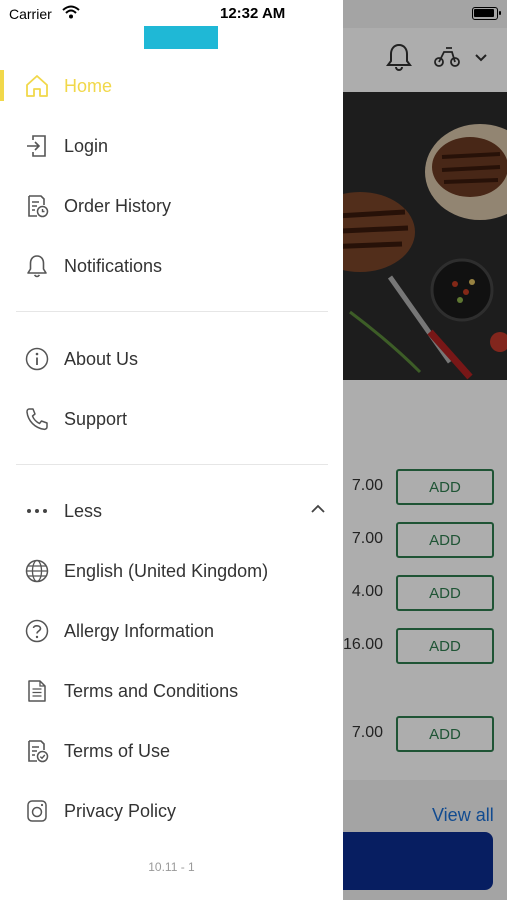 The height and width of the screenshot is (900, 507). I want to click on info-icon, so click(37, 359).